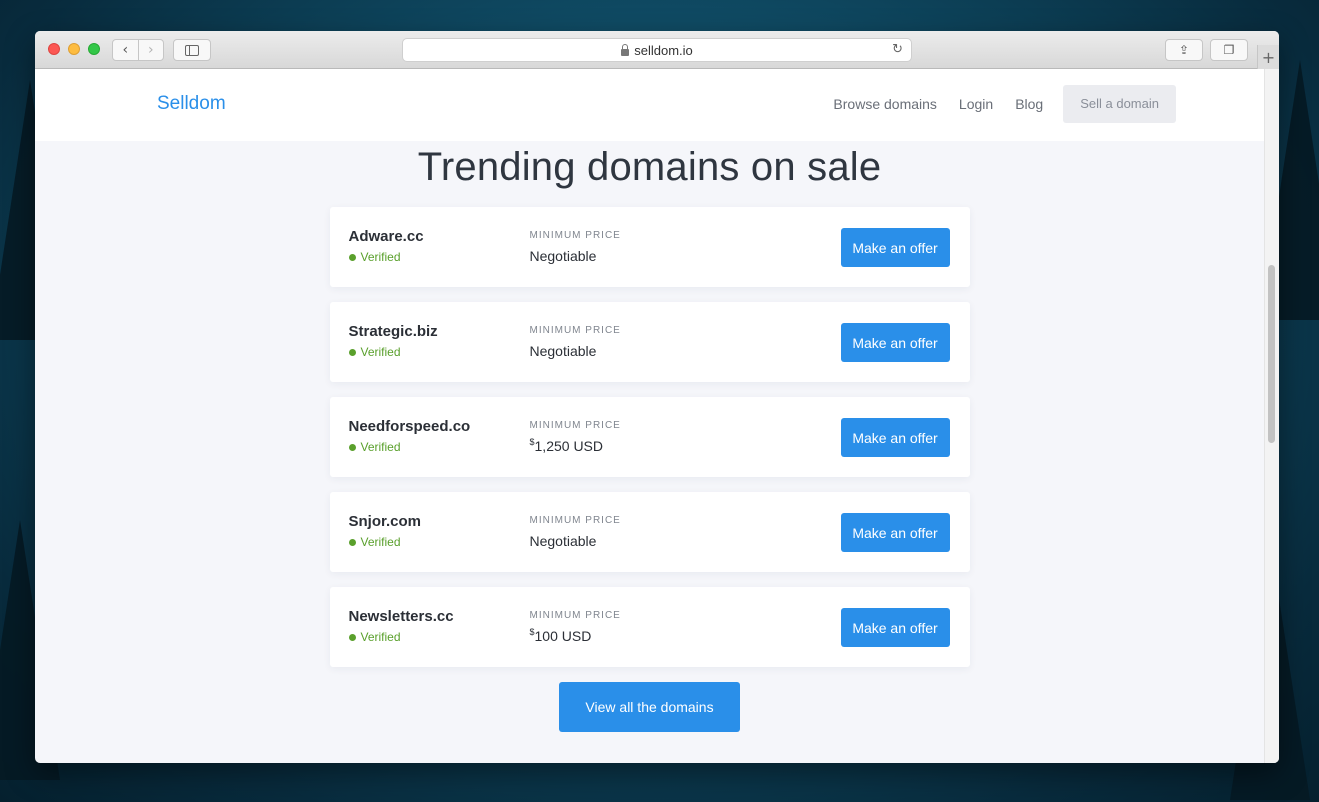 The image size is (1319, 802). I want to click on nav-browse-domains: Browse domains, so click(885, 104).